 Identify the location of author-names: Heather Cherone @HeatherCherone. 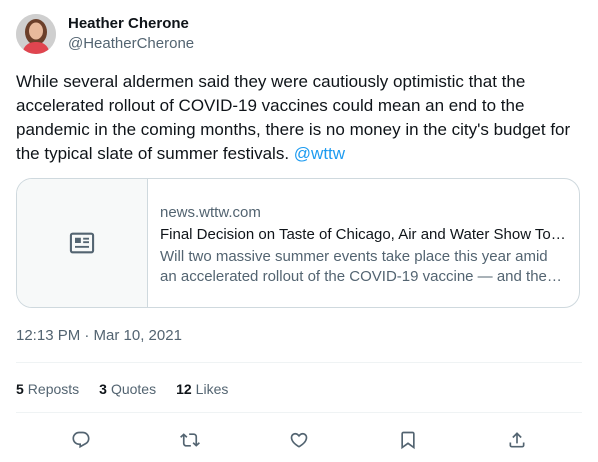
(131, 34).